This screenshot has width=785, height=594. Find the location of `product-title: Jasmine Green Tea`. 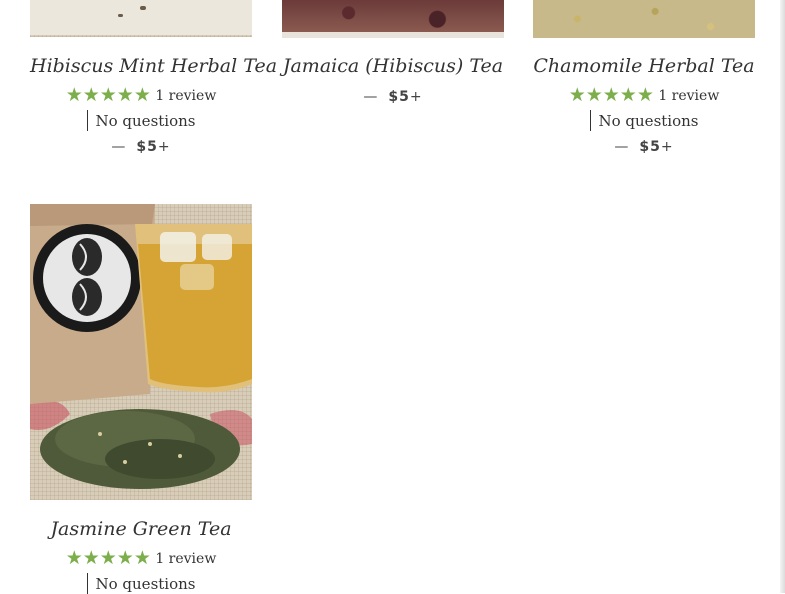

product-title: Jasmine Green Tea is located at coordinates (141, 529).